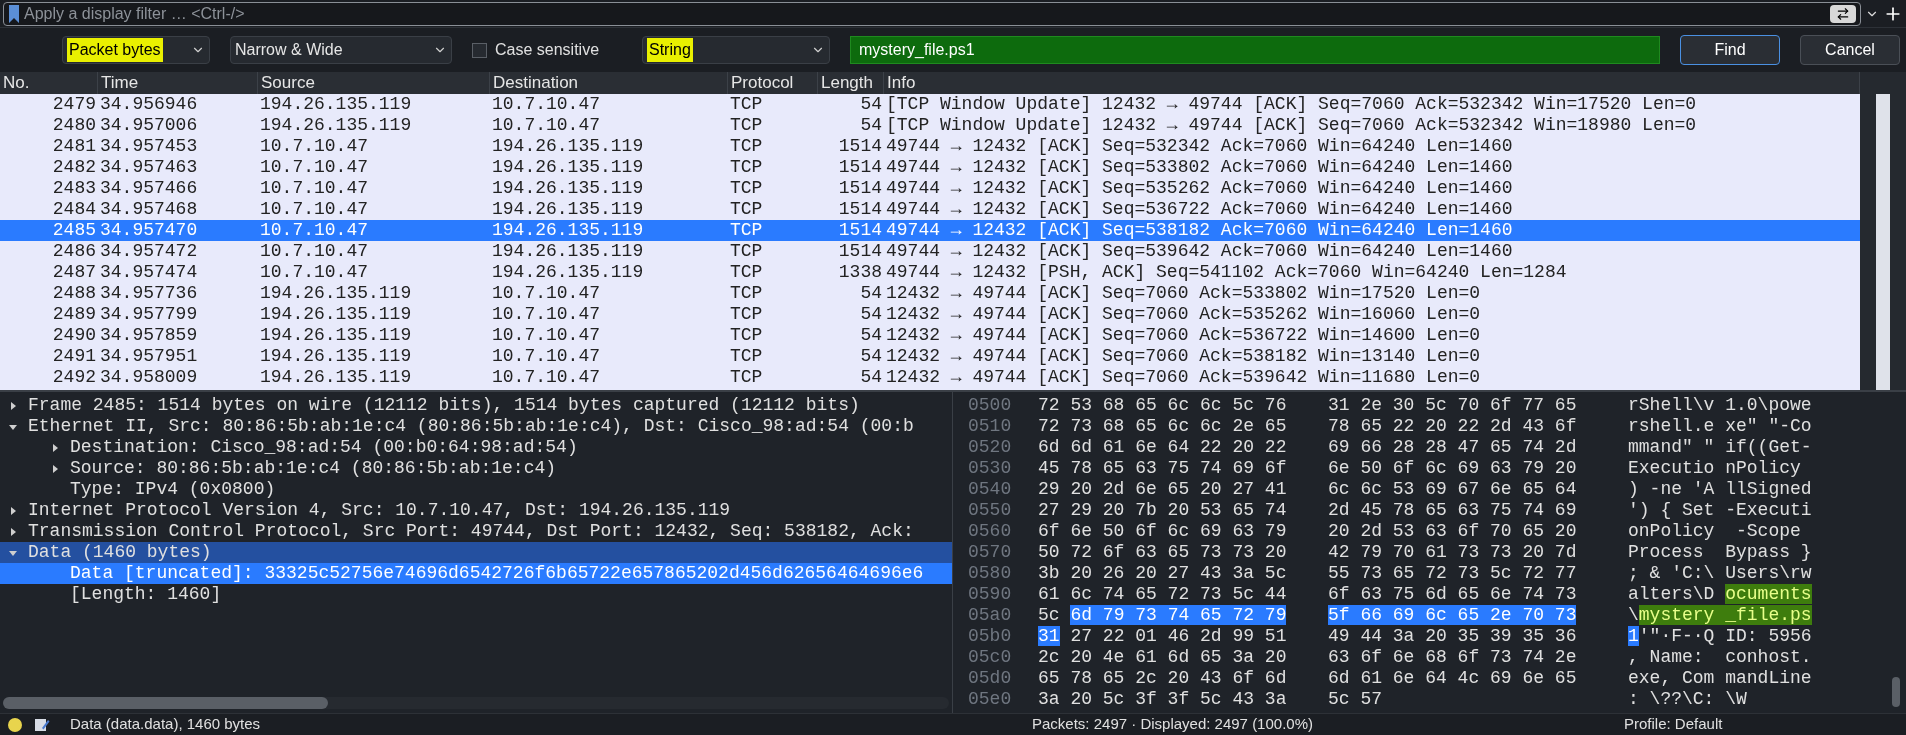 The image size is (1906, 735). Describe the element at coordinates (990, 489) in the screenshot. I see `byte-offset: 0540` at that location.